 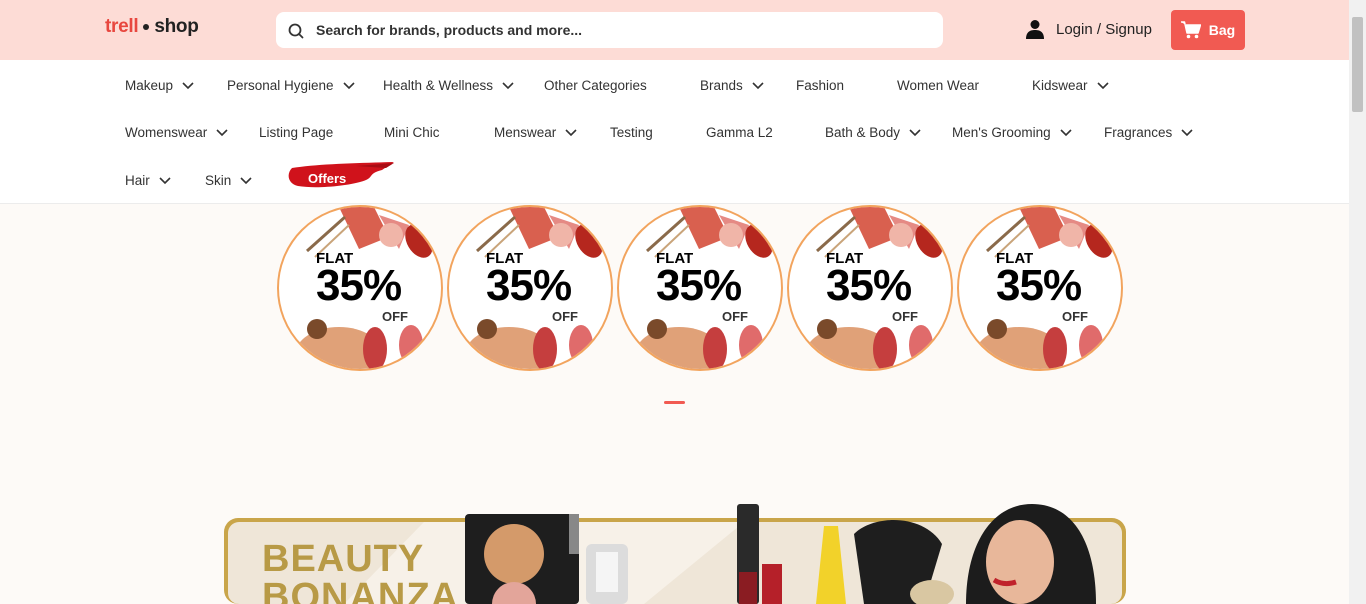 I want to click on banner-title-line1: BEAUTY, so click(x=343, y=559).